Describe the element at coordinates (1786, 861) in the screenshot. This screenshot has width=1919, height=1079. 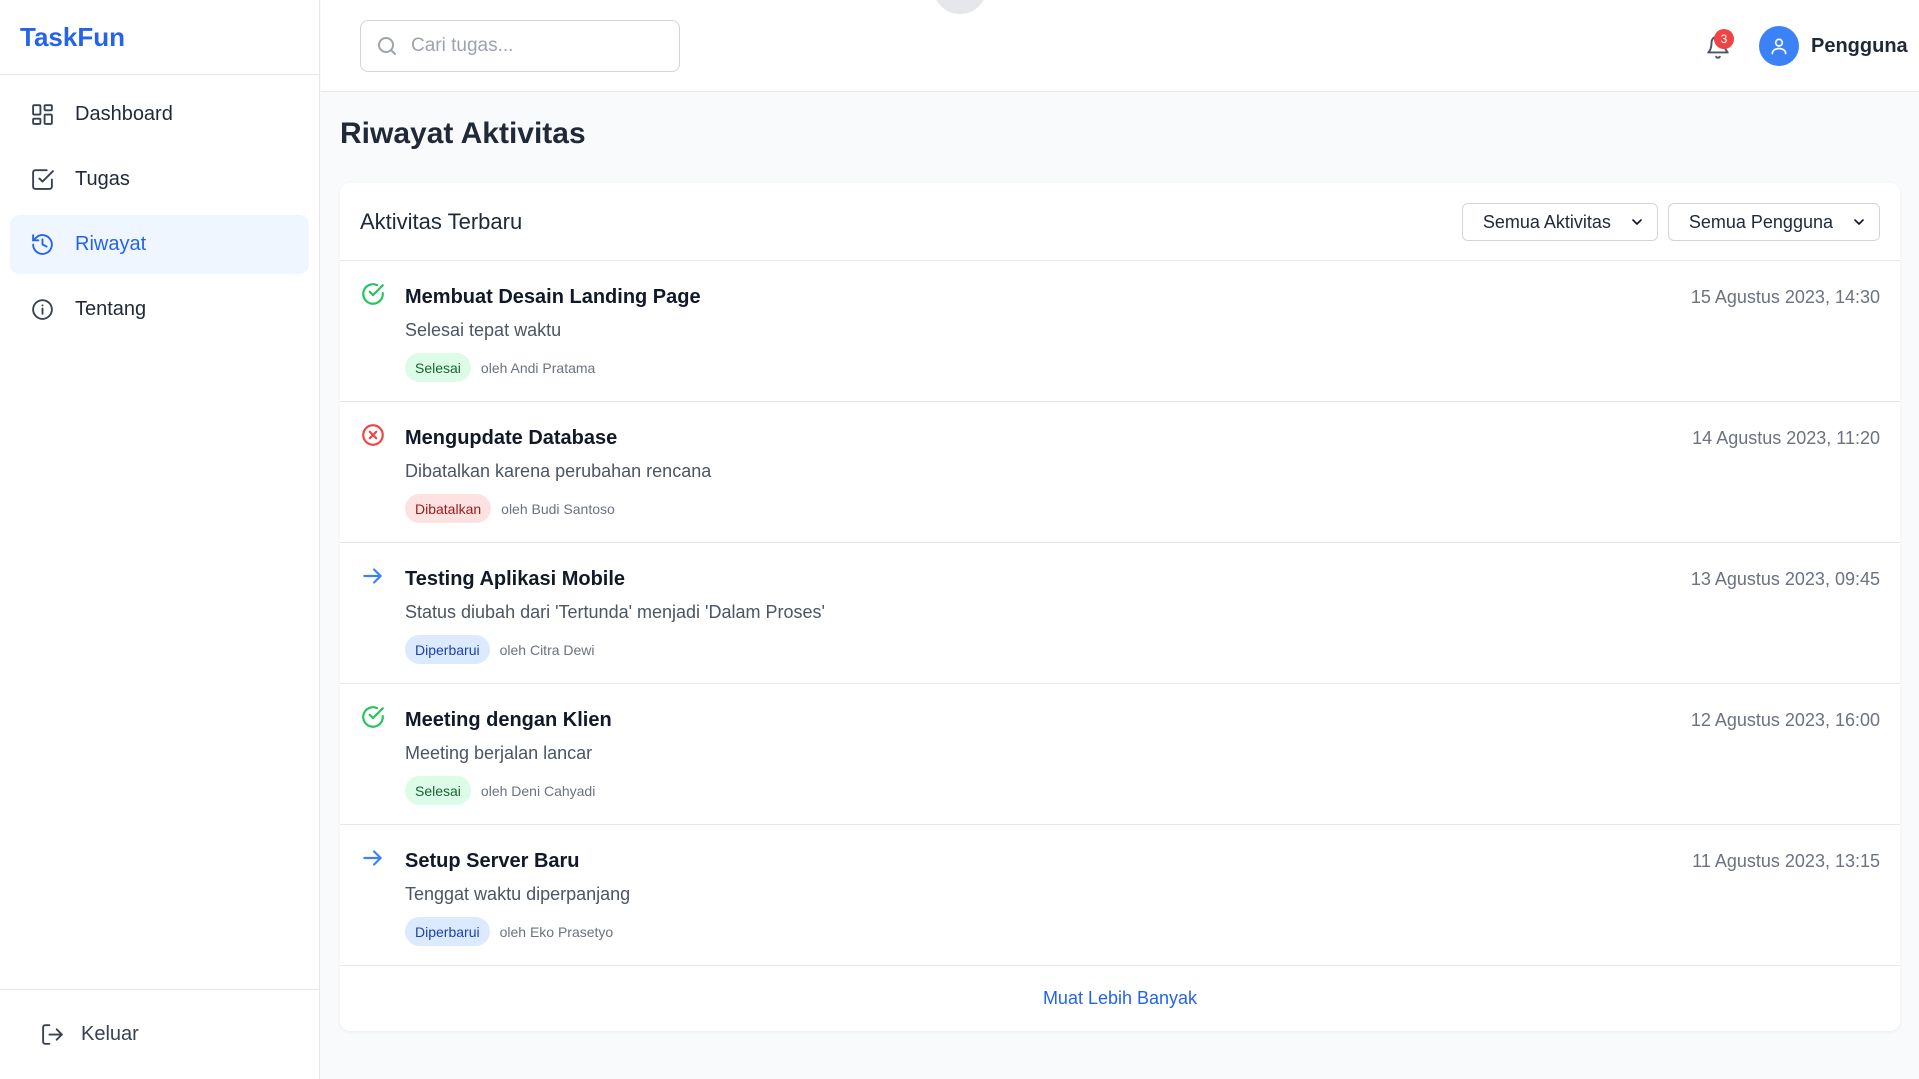
I see `activity-timestamp: 11 Agustus 2023, 13:15` at that location.